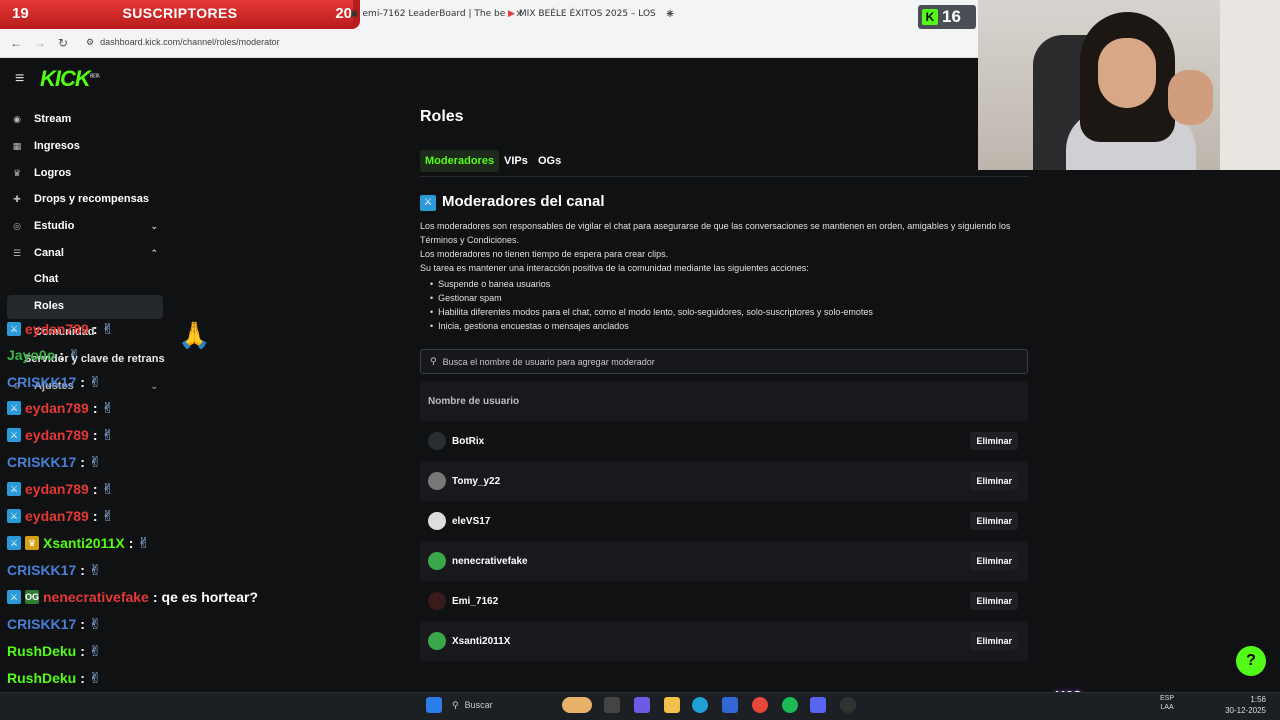 Image resolution: width=1280 pixels, height=720 pixels. Describe the element at coordinates (86, 226) in the screenshot. I see `sidebar-item-estudio: ◎ Estudio ⌄` at that location.